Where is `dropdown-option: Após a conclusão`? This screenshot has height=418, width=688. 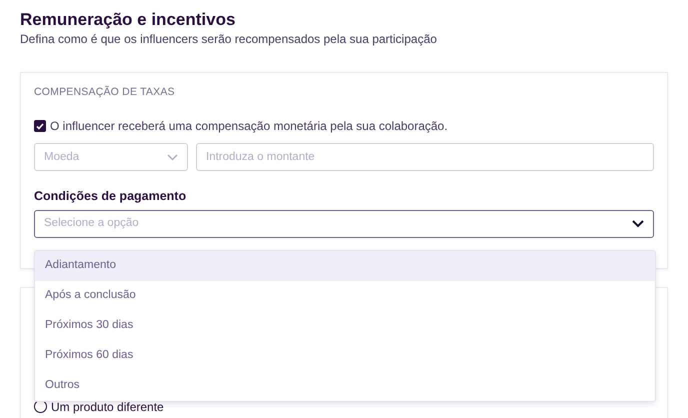
dropdown-option: Após a conclusão is located at coordinates (345, 296).